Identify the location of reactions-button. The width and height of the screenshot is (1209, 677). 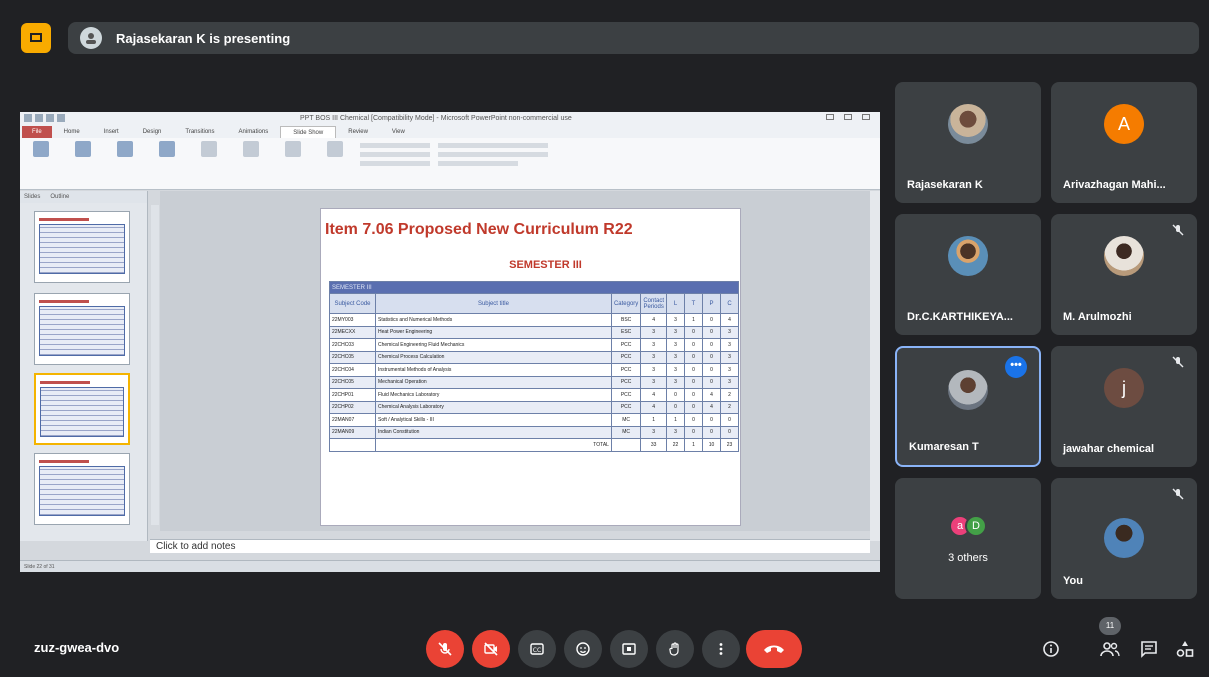
(583, 649).